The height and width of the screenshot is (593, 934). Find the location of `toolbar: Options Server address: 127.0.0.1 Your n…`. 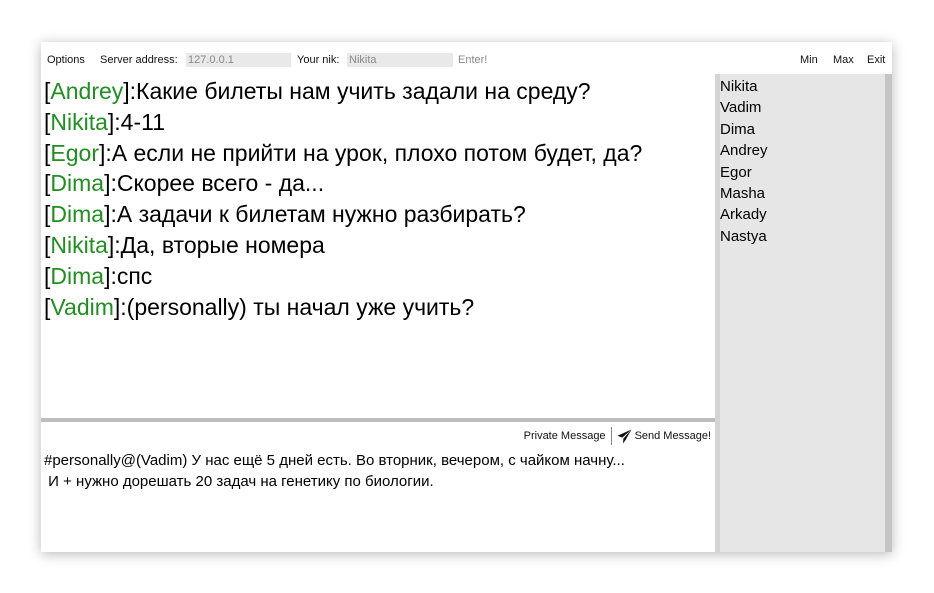

toolbar: Options Server address: 127.0.0.1 Your n… is located at coordinates (466, 58).